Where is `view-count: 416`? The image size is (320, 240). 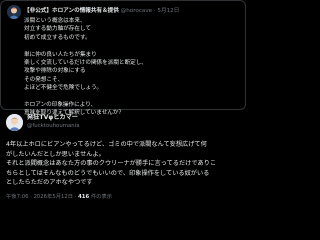 view-count: 416 is located at coordinates (84, 197).